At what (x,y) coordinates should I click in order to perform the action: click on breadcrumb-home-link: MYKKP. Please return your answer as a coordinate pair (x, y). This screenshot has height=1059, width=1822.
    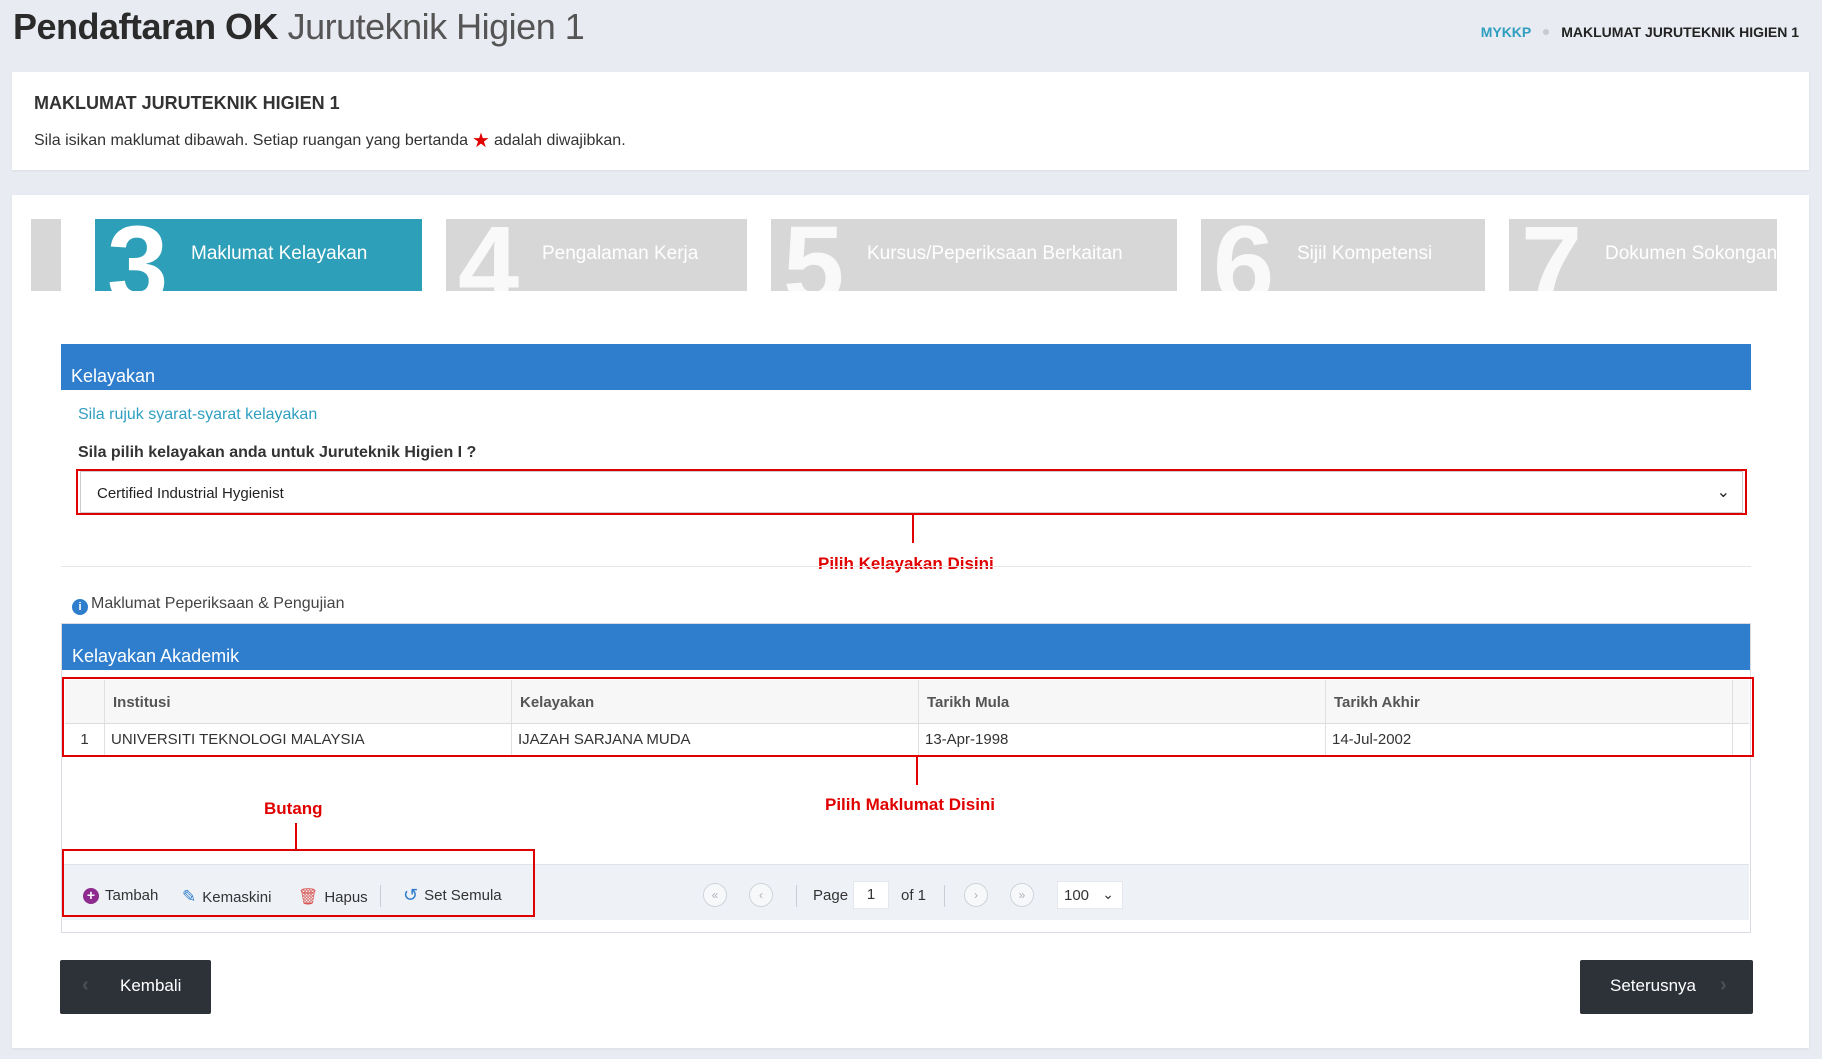
    Looking at the image, I should click on (1506, 32).